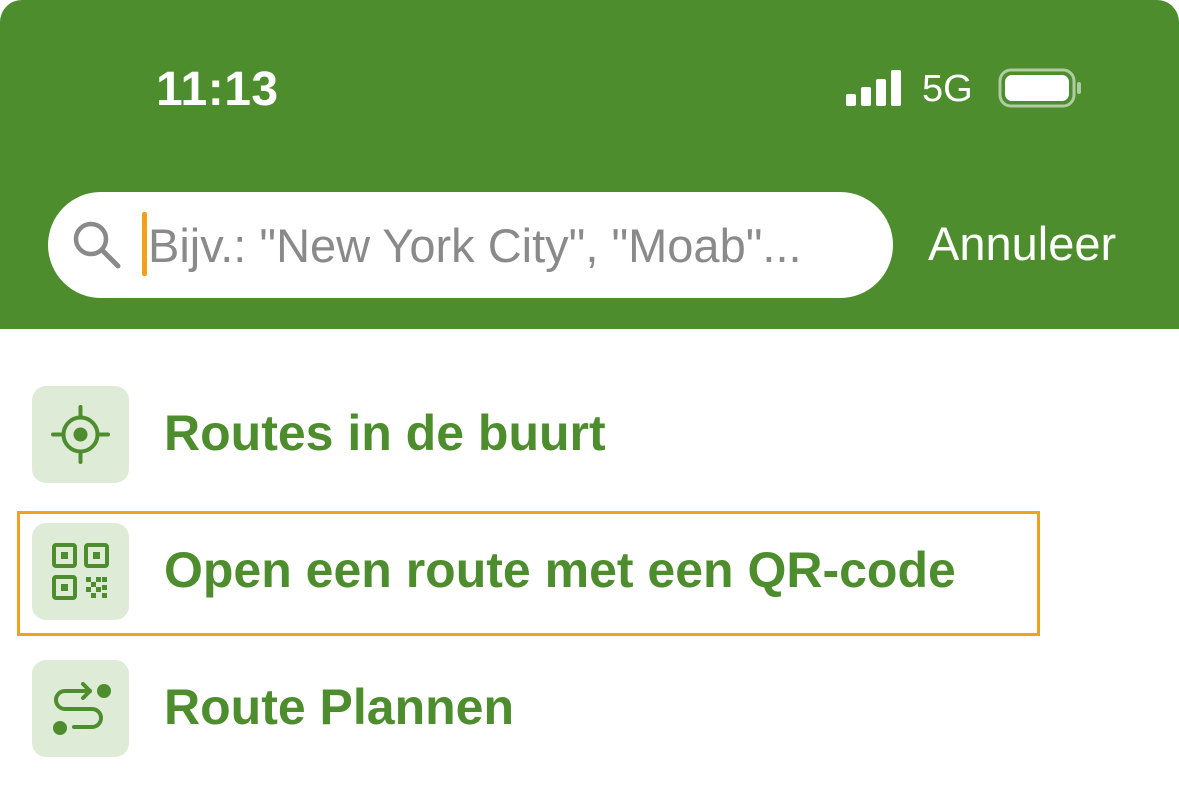  What do you see at coordinates (339, 707) in the screenshot?
I see `menu-item-label: Route Plannen` at bounding box center [339, 707].